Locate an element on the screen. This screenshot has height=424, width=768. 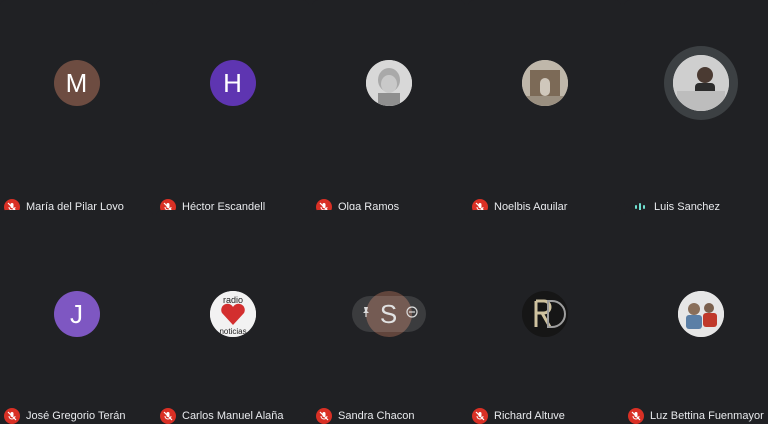
radio-noticias-logo-icon: radio noticias is located at coordinates (232, 314).